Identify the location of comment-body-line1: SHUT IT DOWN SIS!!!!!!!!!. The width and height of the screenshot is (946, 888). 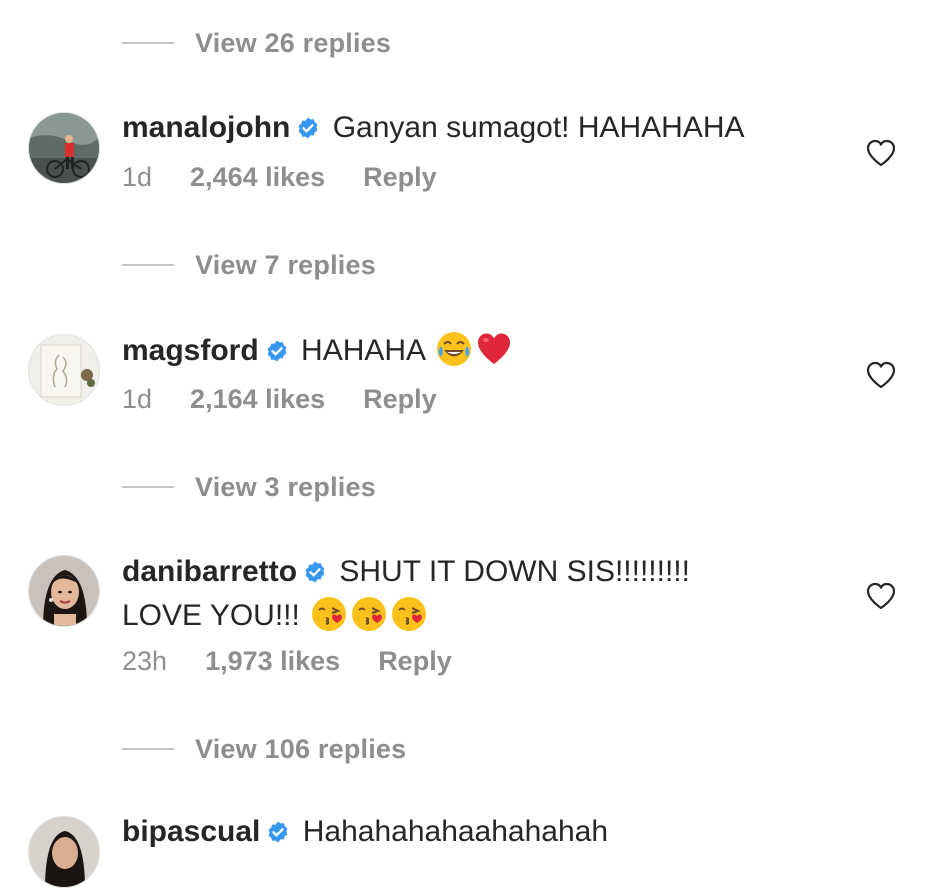
(514, 571).